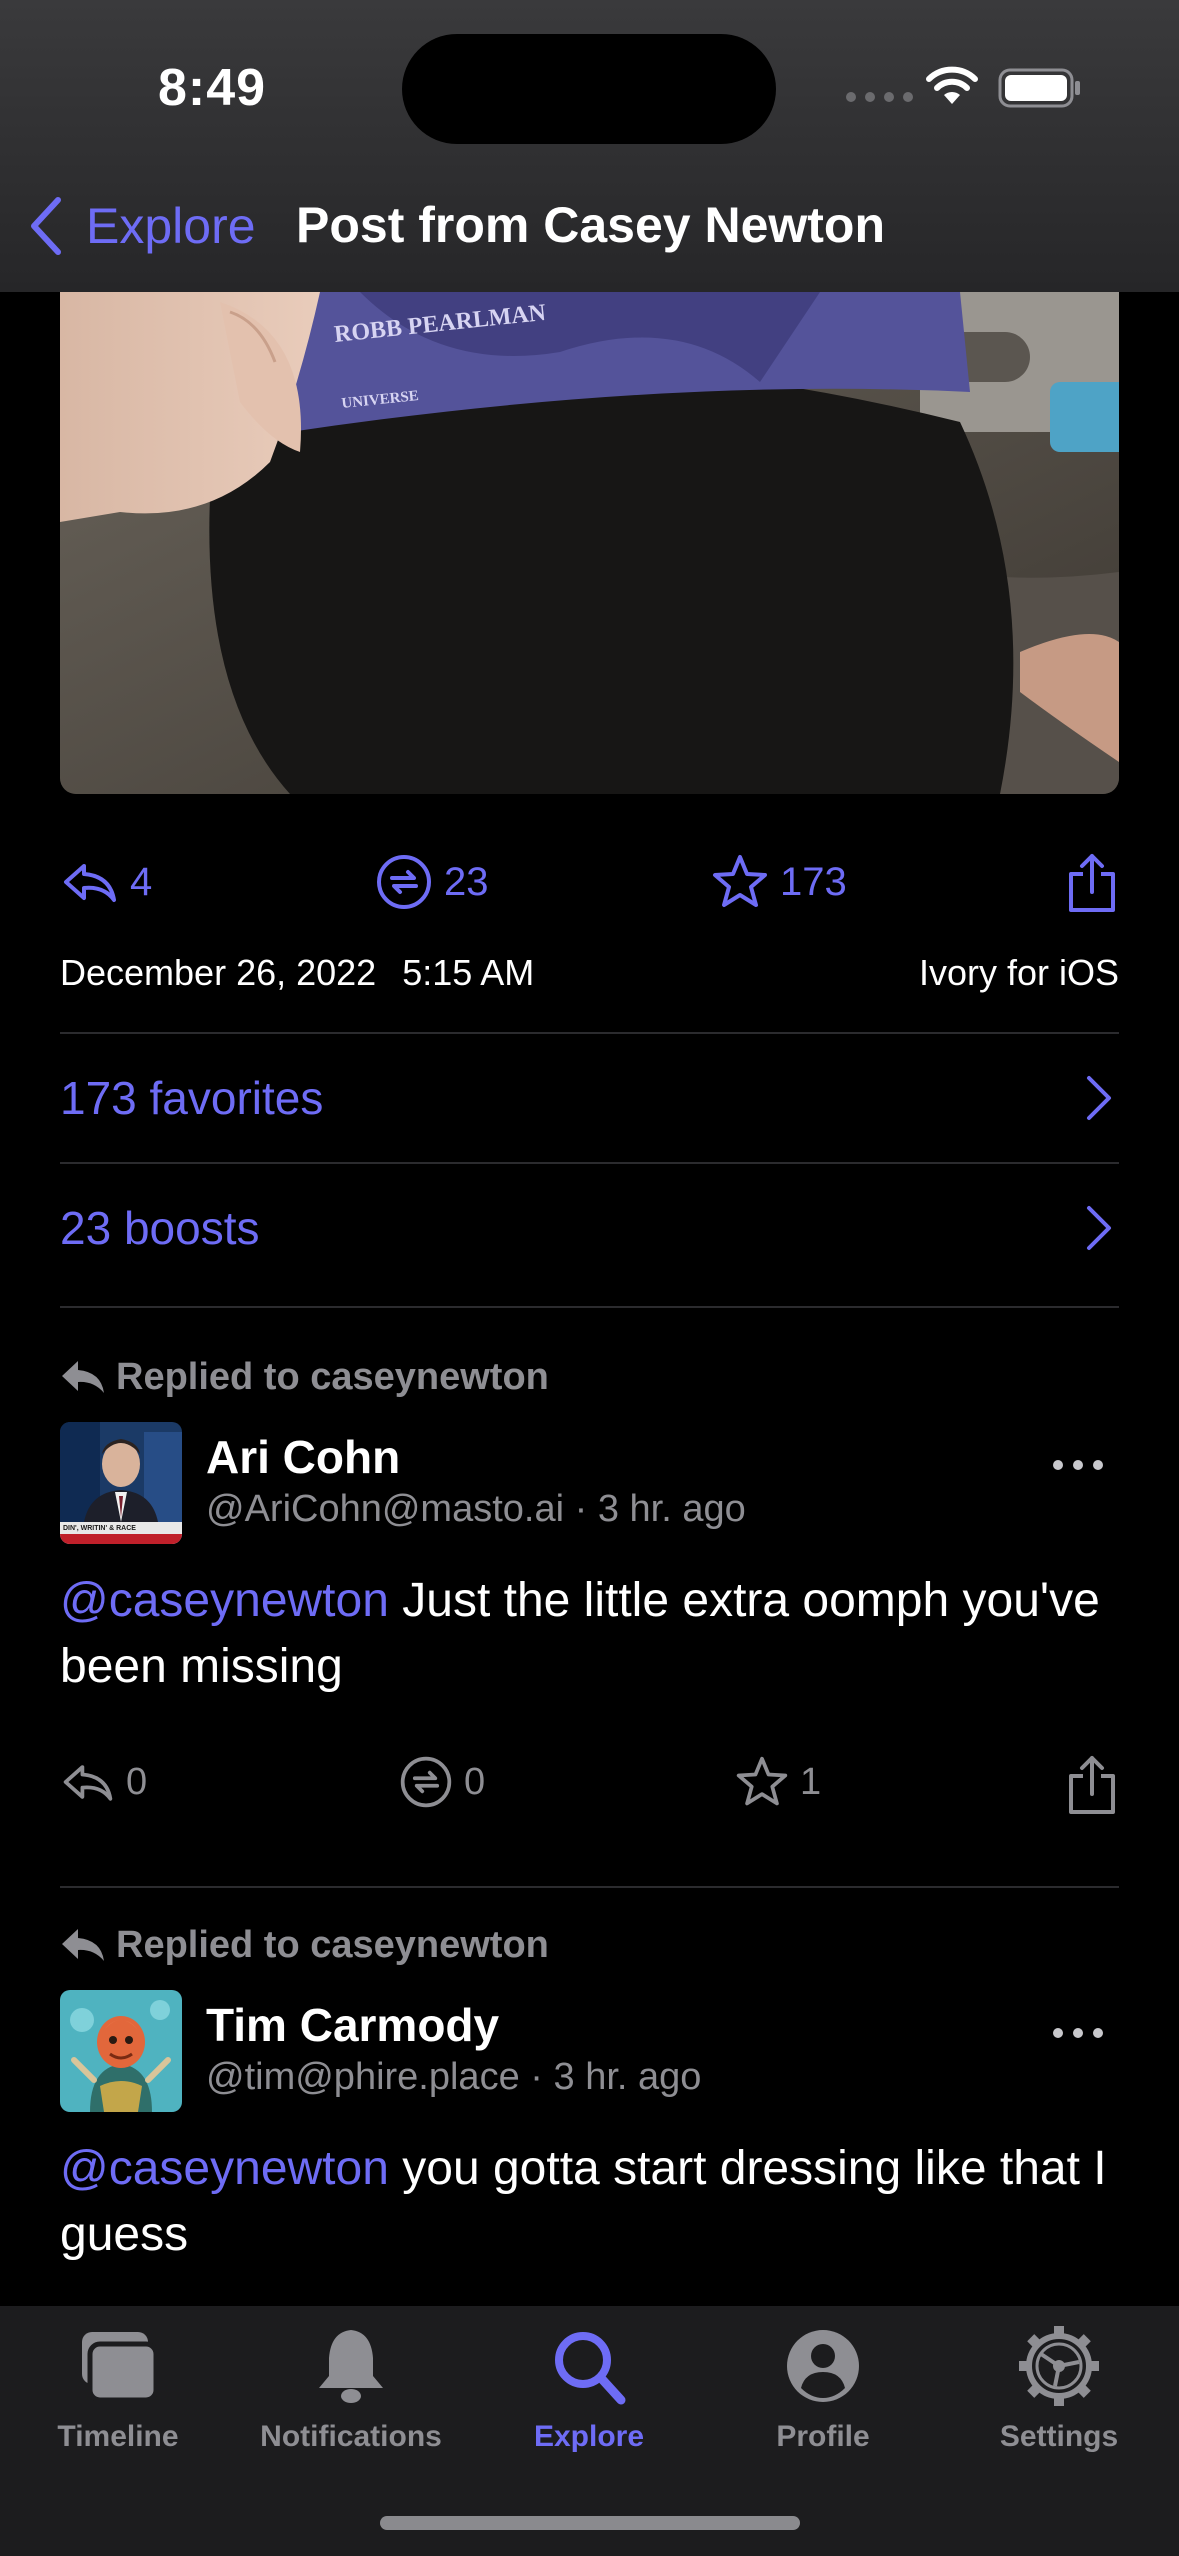  What do you see at coordinates (468, 972) in the screenshot?
I see `post-time: 5:15 AM` at bounding box center [468, 972].